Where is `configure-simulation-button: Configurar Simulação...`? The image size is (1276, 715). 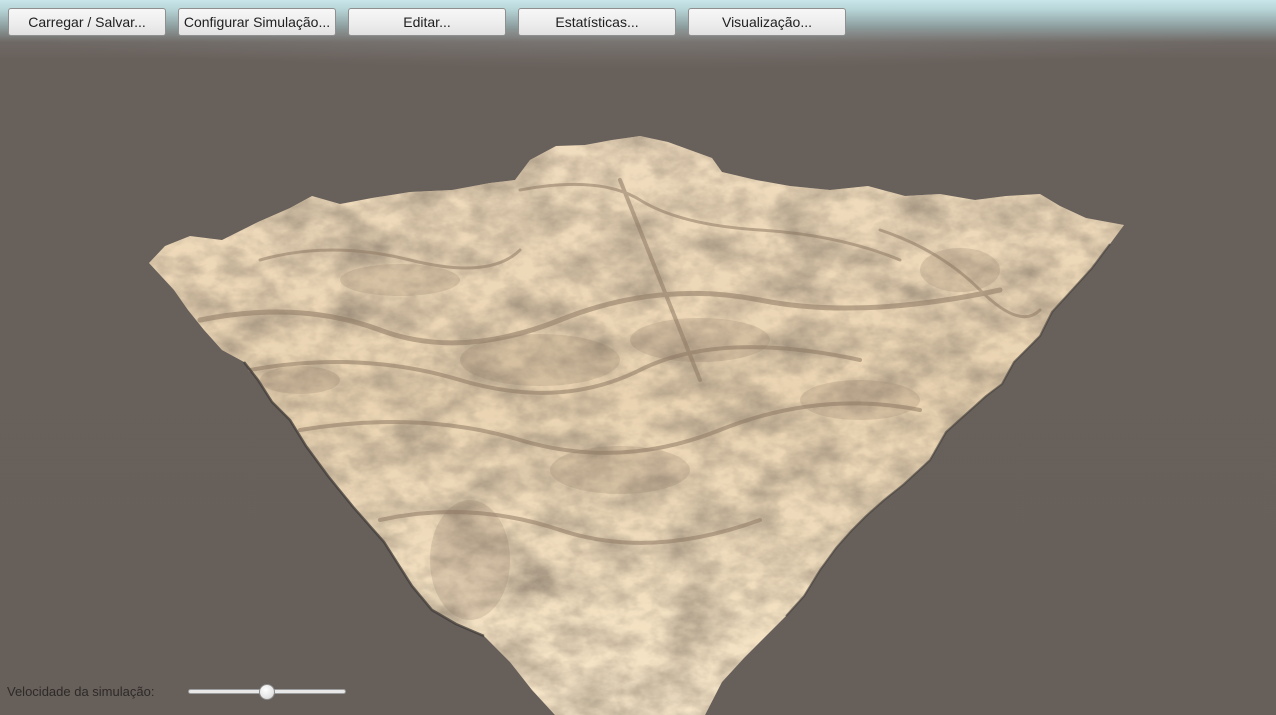
configure-simulation-button: Configurar Simulação... is located at coordinates (257, 22).